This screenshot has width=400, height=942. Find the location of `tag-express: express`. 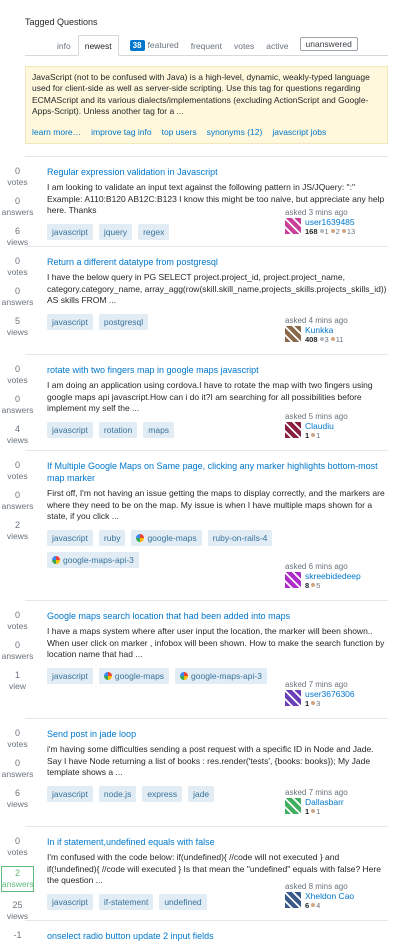

tag-express: express is located at coordinates (162, 793).